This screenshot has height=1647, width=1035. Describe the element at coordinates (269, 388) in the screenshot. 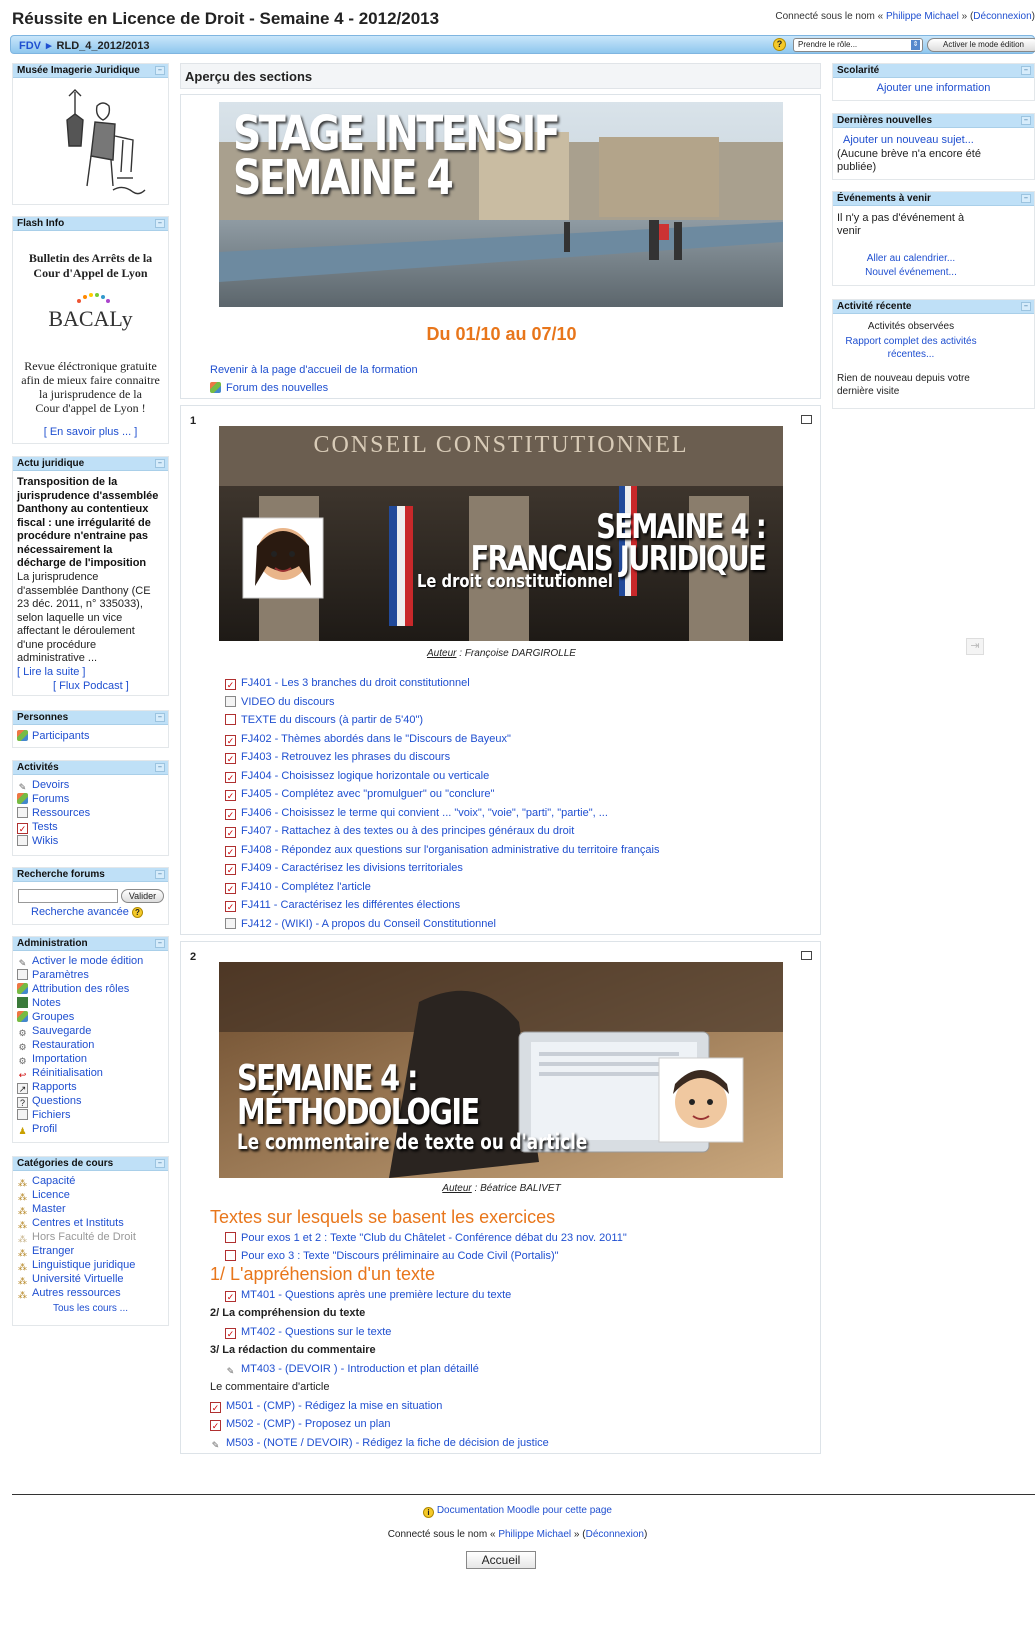

I see `news-forum-link: Forum des nouvelles` at that location.